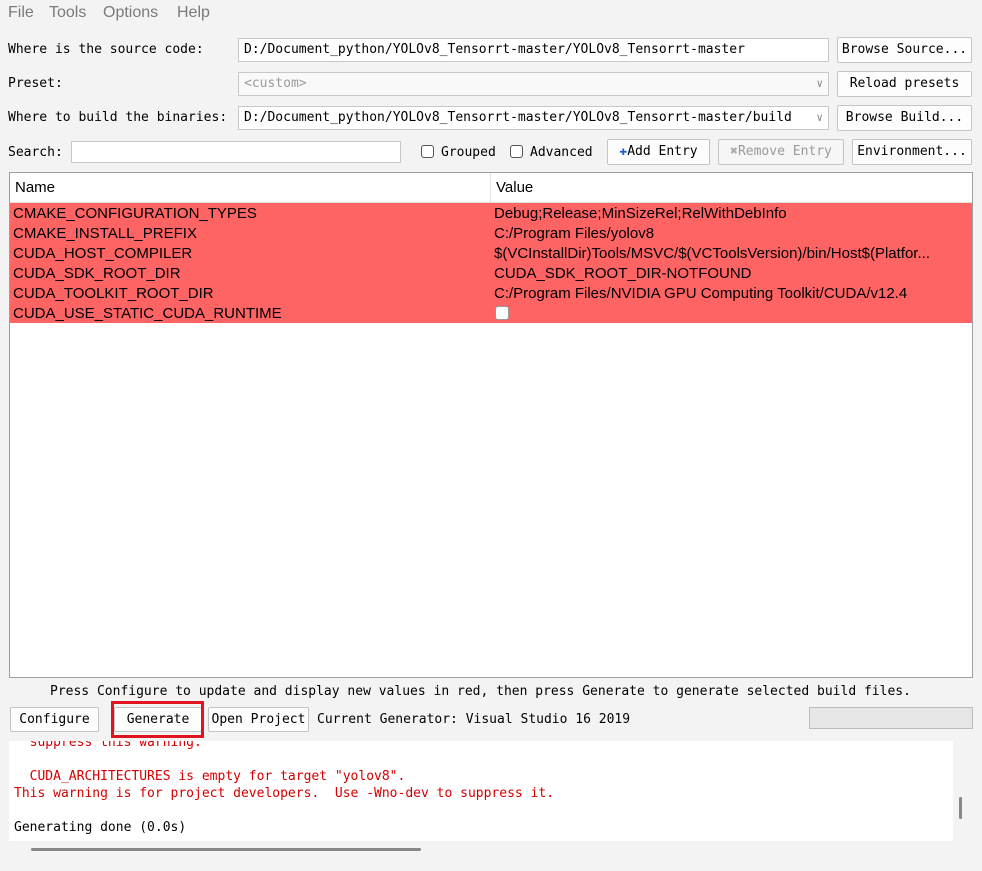 The height and width of the screenshot is (871, 982). What do you see at coordinates (21, 13) in the screenshot?
I see `menu-file: File` at bounding box center [21, 13].